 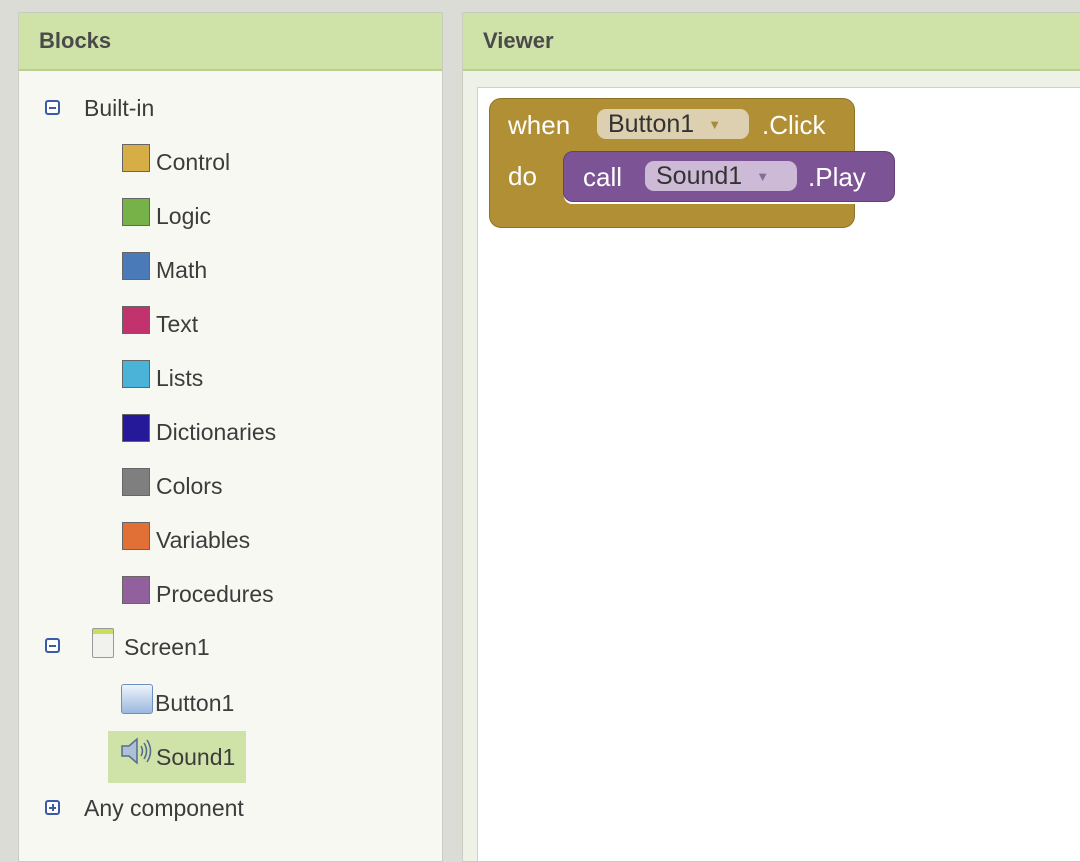 I want to click on collapse-screen1-icon, so click(x=52, y=645).